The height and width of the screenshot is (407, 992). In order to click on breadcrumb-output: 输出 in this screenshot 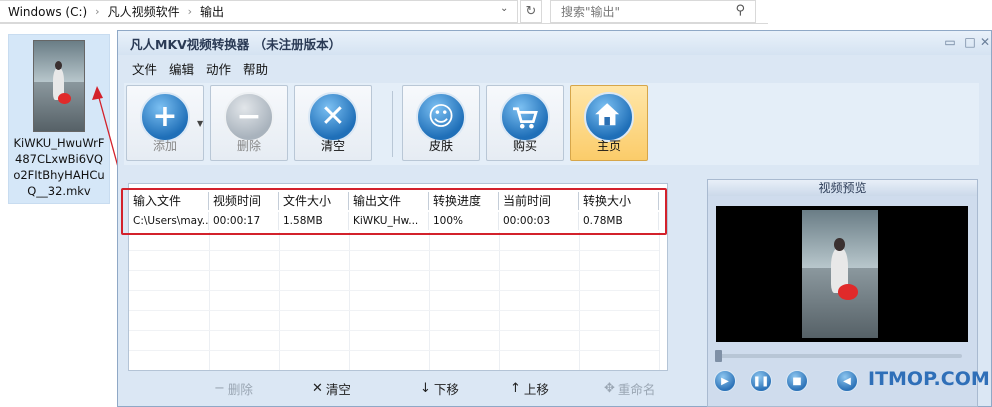, I will do `click(212, 11)`.